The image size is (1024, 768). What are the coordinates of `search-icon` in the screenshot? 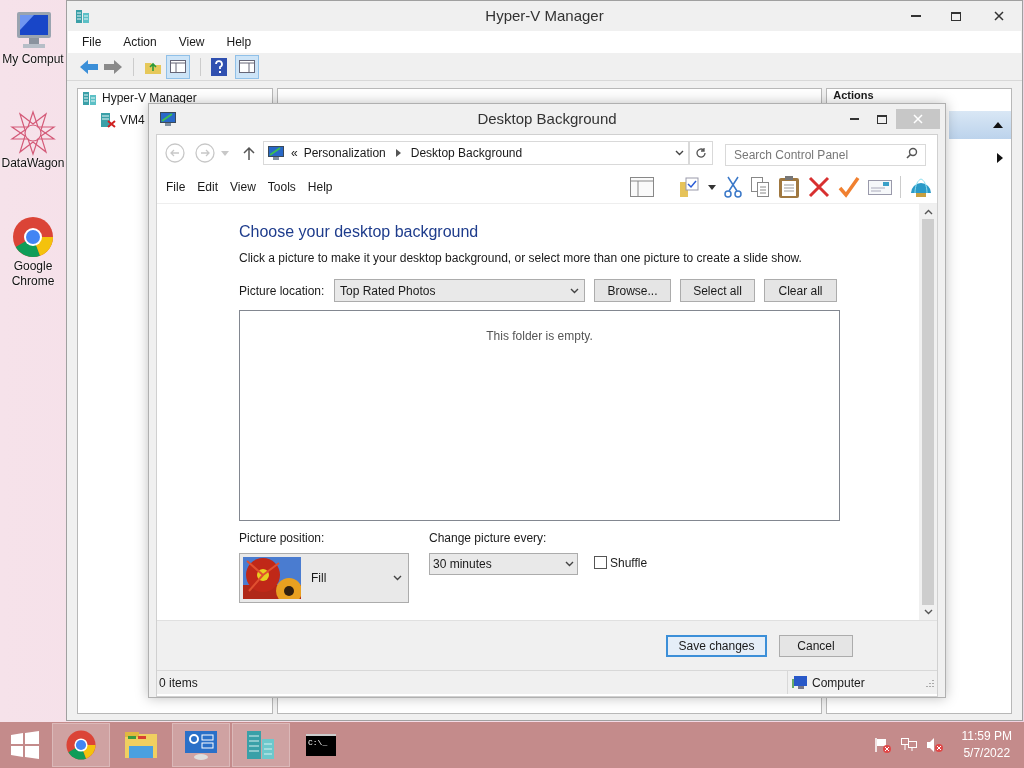 It's located at (912, 153).